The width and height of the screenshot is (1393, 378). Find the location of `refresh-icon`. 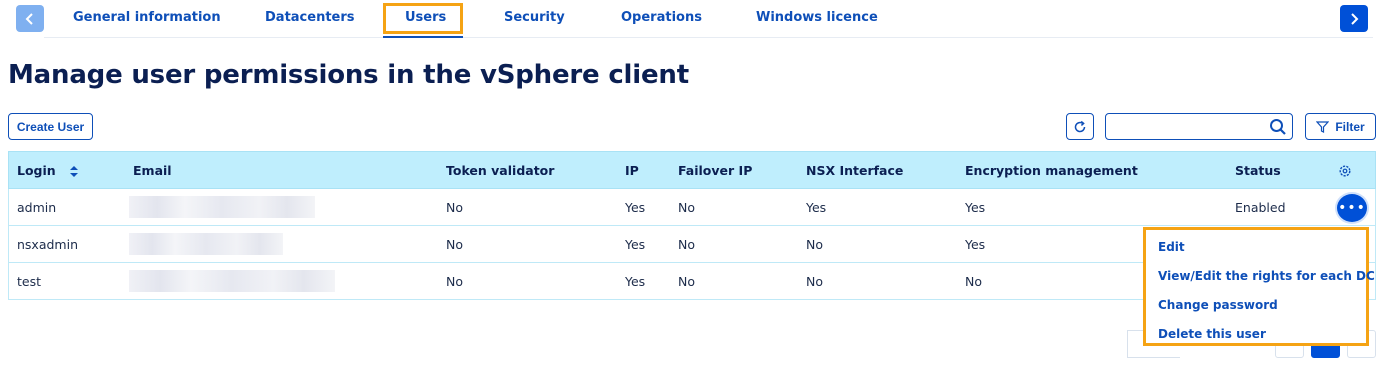

refresh-icon is located at coordinates (1080, 126).